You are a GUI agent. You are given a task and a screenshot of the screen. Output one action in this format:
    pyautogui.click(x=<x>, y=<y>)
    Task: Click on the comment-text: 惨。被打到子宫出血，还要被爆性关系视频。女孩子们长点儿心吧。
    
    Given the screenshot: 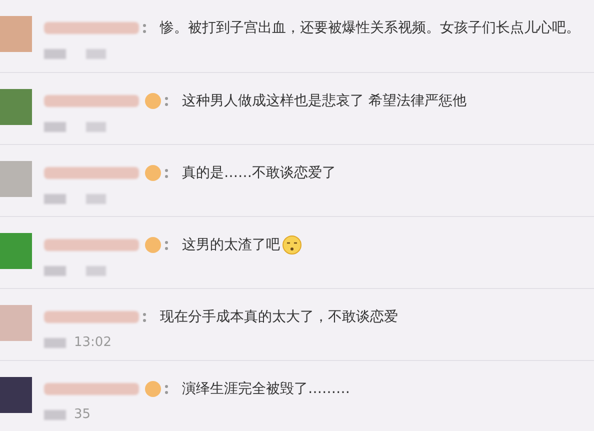 What is the action you would take?
    pyautogui.click(x=370, y=28)
    